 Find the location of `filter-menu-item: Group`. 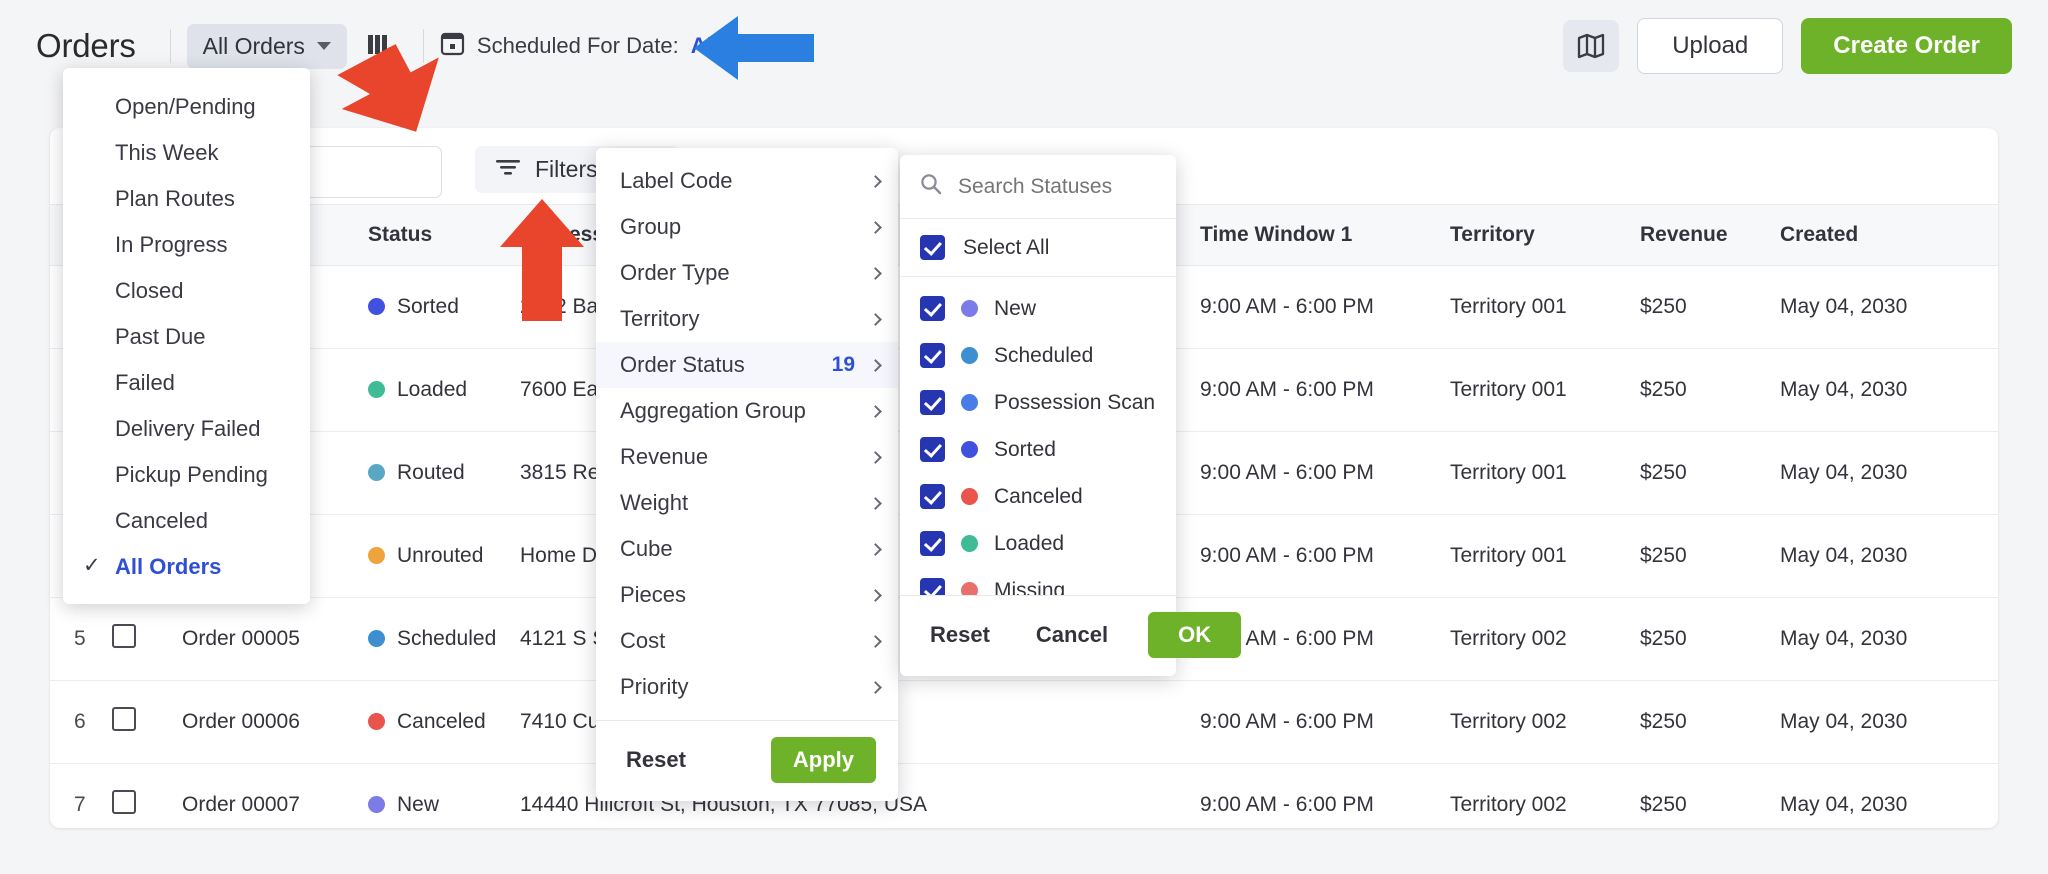

filter-menu-item: Group is located at coordinates (747, 227).